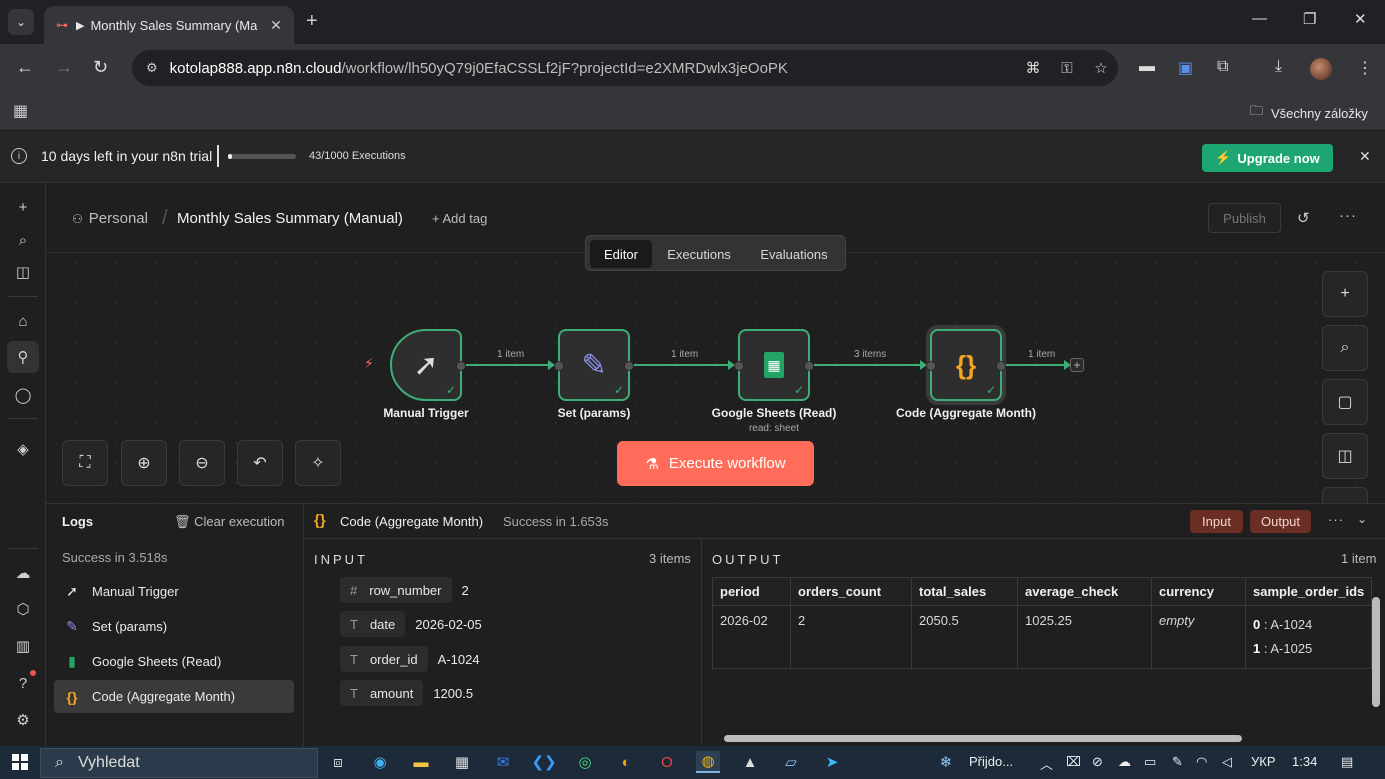 Image resolution: width=1385 pixels, height=779 pixels. Describe the element at coordinates (174, 591) in the screenshot. I see `log-item-manual-trigger: ➚ Manual Trigger` at that location.